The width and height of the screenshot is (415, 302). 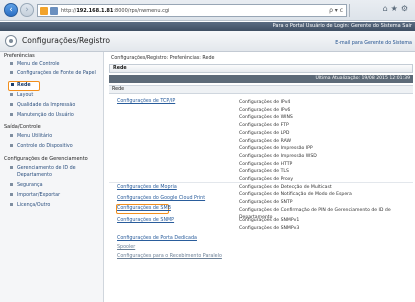 What do you see at coordinates (265, 110) in the screenshot?
I see `tcpip-sub-item: Configurações de IPv6` at bounding box center [265, 110].